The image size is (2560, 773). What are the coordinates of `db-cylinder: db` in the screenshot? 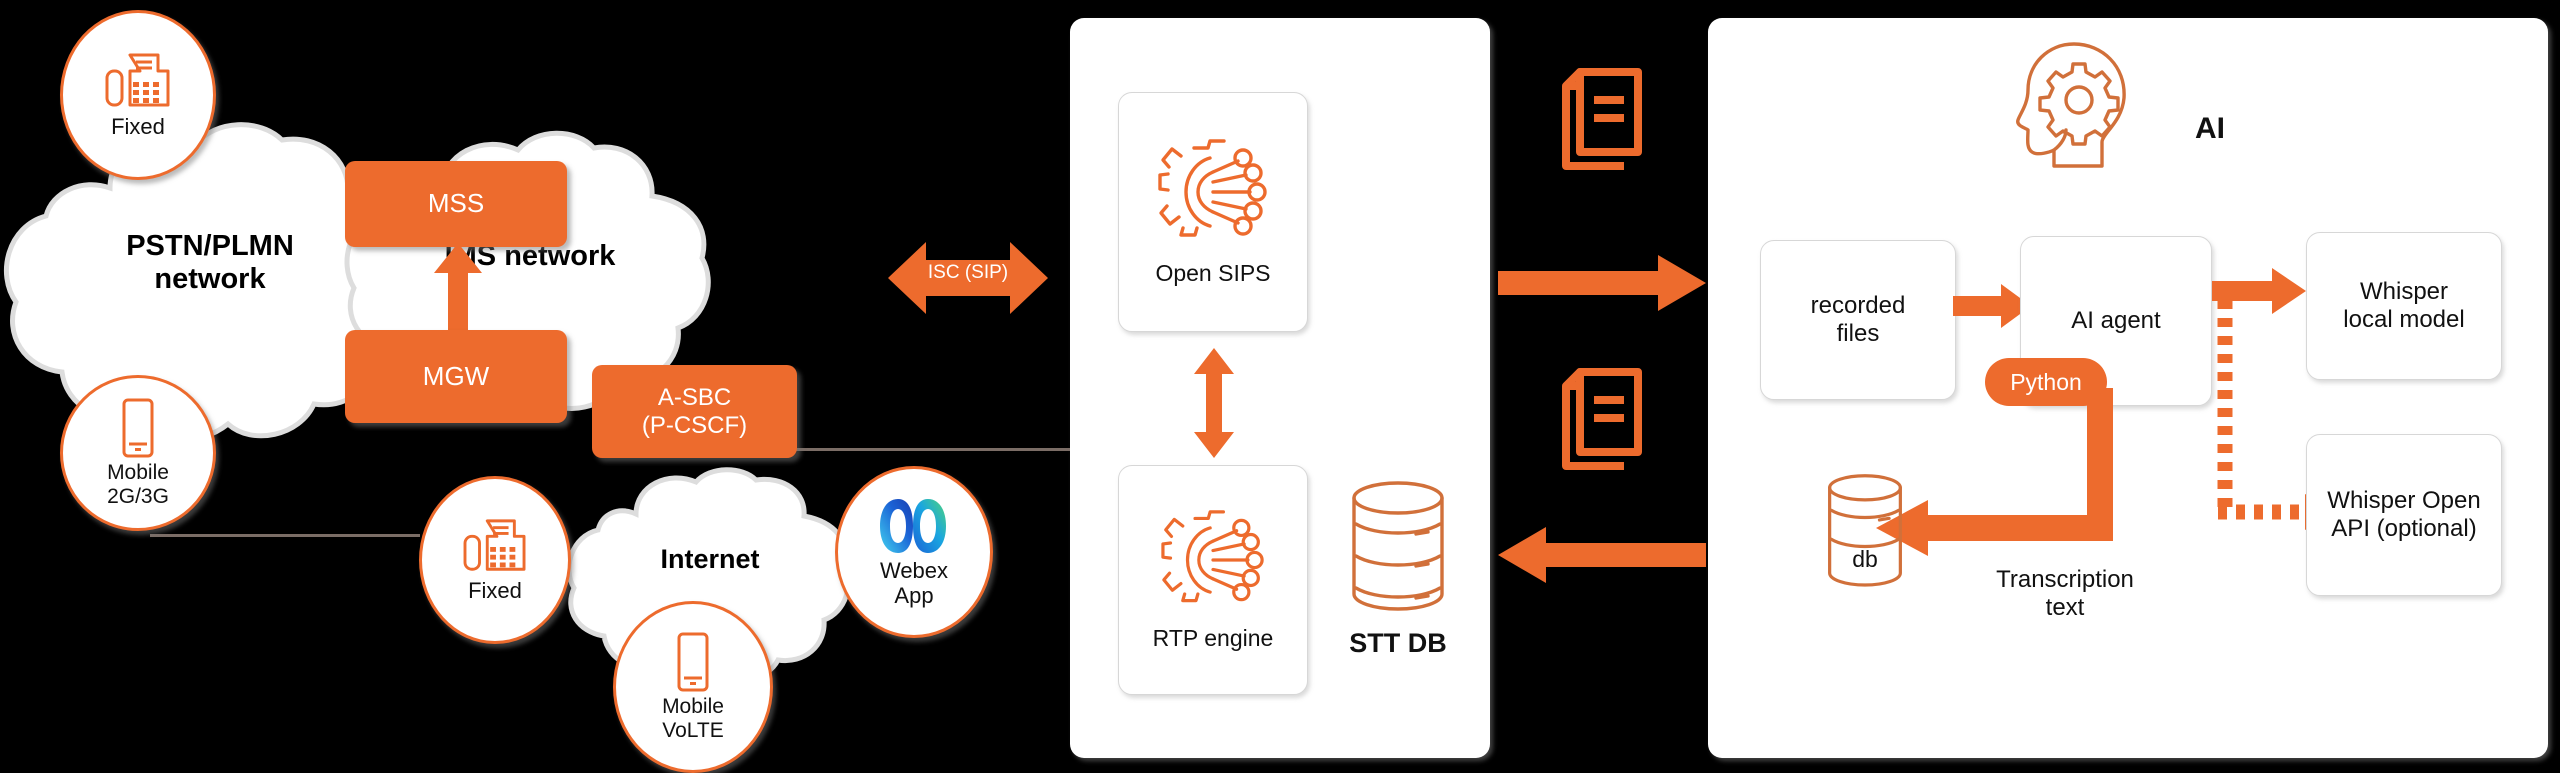 It's located at (1880, 565).